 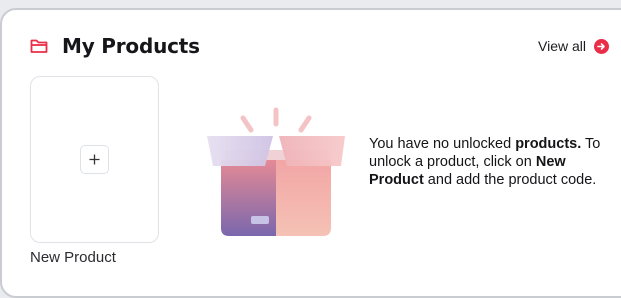 I want to click on new-product-tile, so click(x=94, y=159).